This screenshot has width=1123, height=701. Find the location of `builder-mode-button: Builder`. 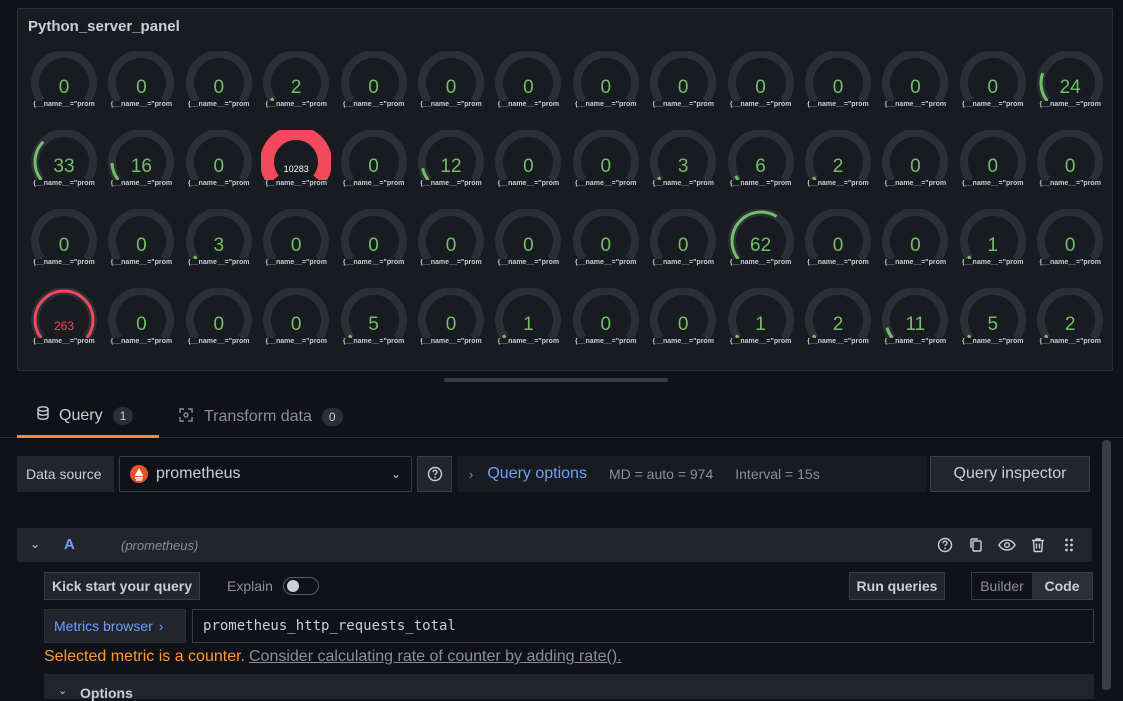

builder-mode-button: Builder is located at coordinates (1002, 586).